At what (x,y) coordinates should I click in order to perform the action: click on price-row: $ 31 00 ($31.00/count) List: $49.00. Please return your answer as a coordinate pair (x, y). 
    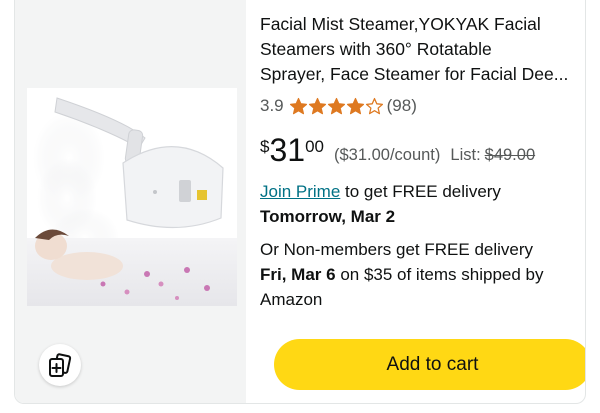
    Looking at the image, I should click on (397, 150).